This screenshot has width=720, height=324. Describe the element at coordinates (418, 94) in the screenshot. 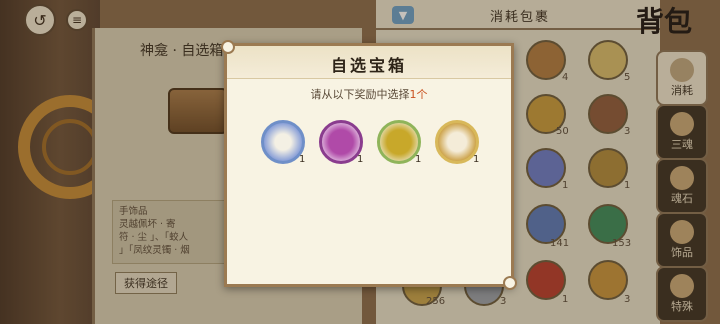

I see `prompt-count: 1个` at that location.